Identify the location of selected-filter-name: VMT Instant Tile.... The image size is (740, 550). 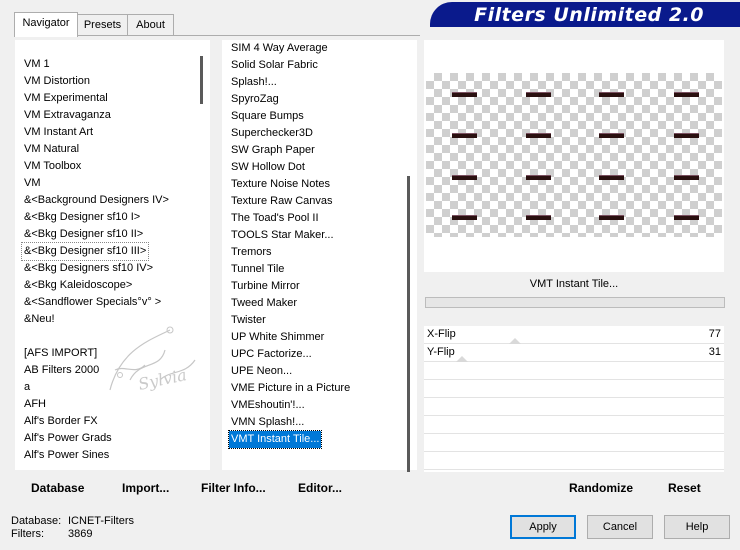
(574, 284).